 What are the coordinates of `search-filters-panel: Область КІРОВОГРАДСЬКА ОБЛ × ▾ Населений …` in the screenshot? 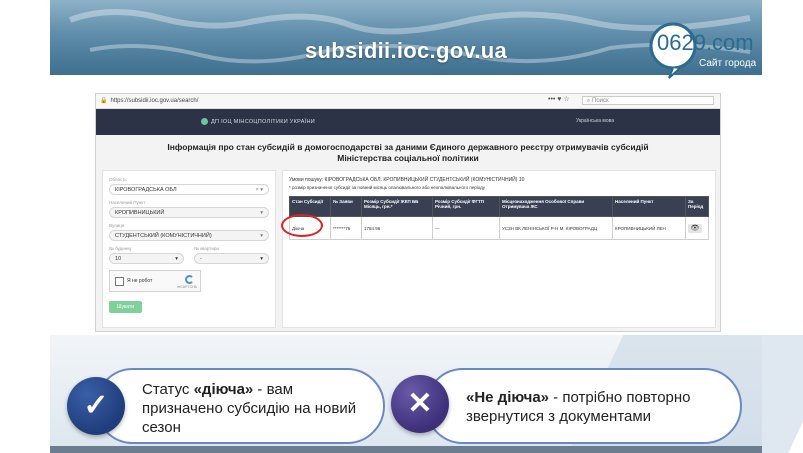 It's located at (189, 249).